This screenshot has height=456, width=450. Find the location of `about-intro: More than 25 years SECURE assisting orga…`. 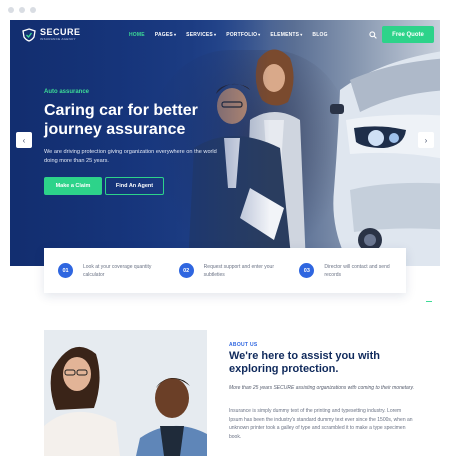

about-intro: More than 25 years SECURE assisting orga… is located at coordinates (321, 388).